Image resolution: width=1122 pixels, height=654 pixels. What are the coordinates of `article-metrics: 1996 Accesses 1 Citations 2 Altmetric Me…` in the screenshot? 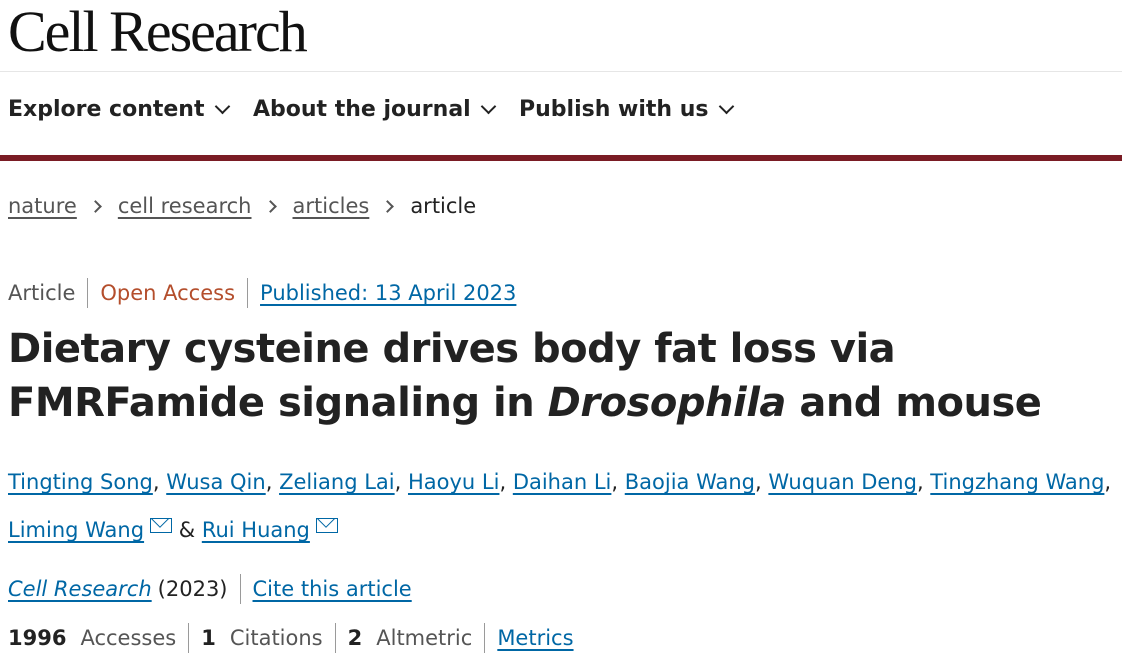 It's located at (291, 638).